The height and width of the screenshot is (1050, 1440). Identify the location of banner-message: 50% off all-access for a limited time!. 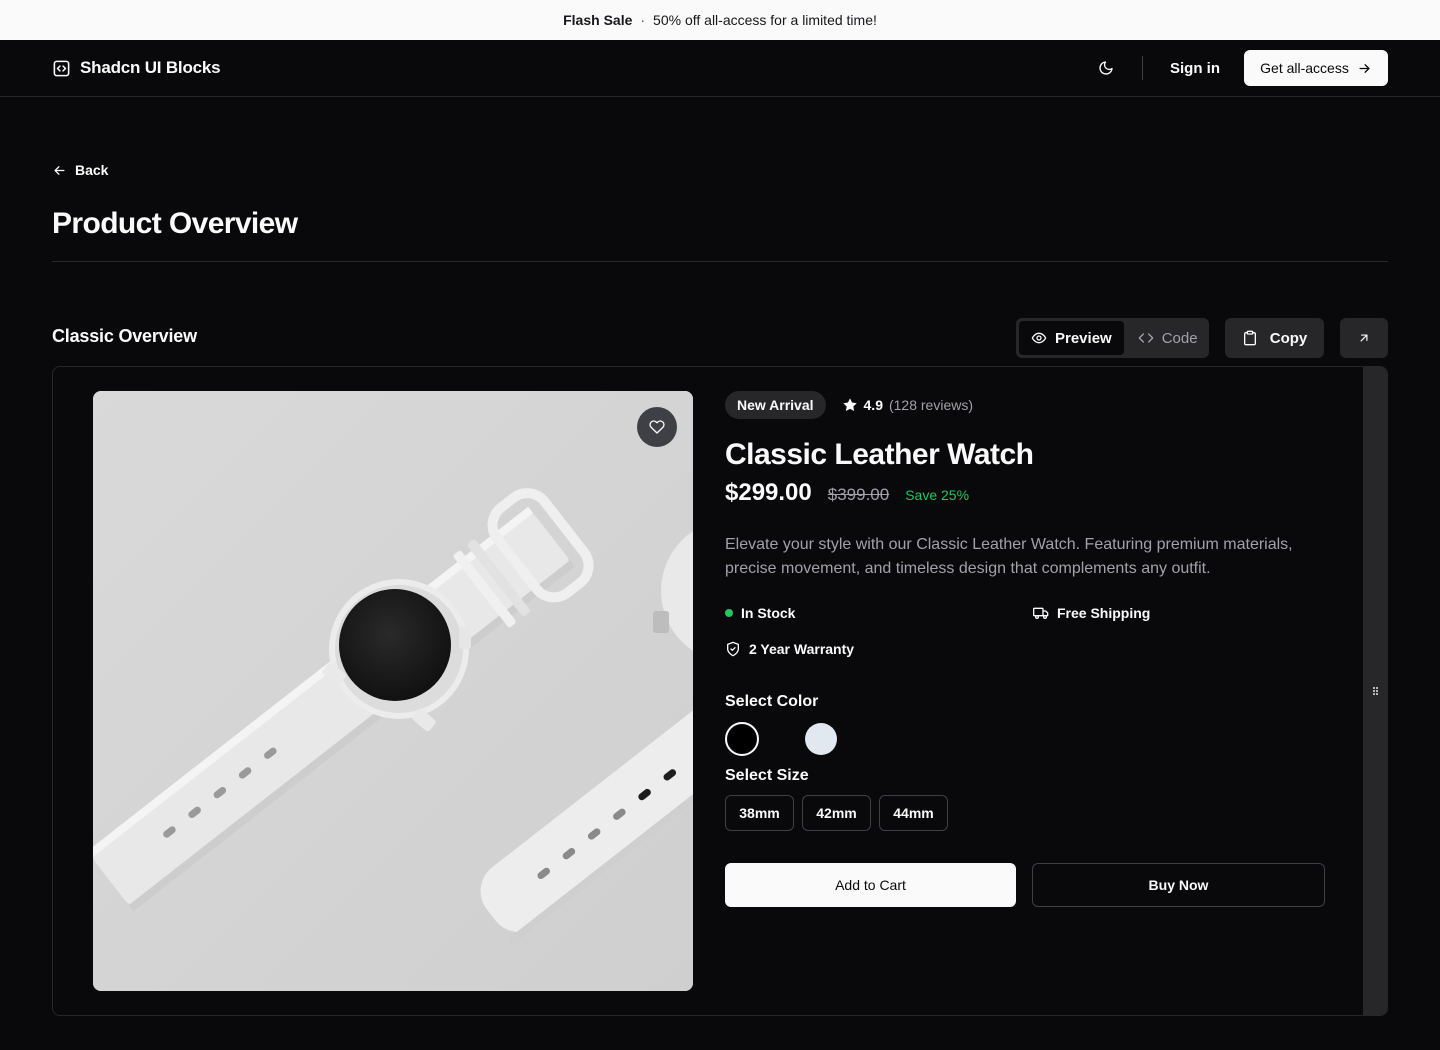
(765, 20).